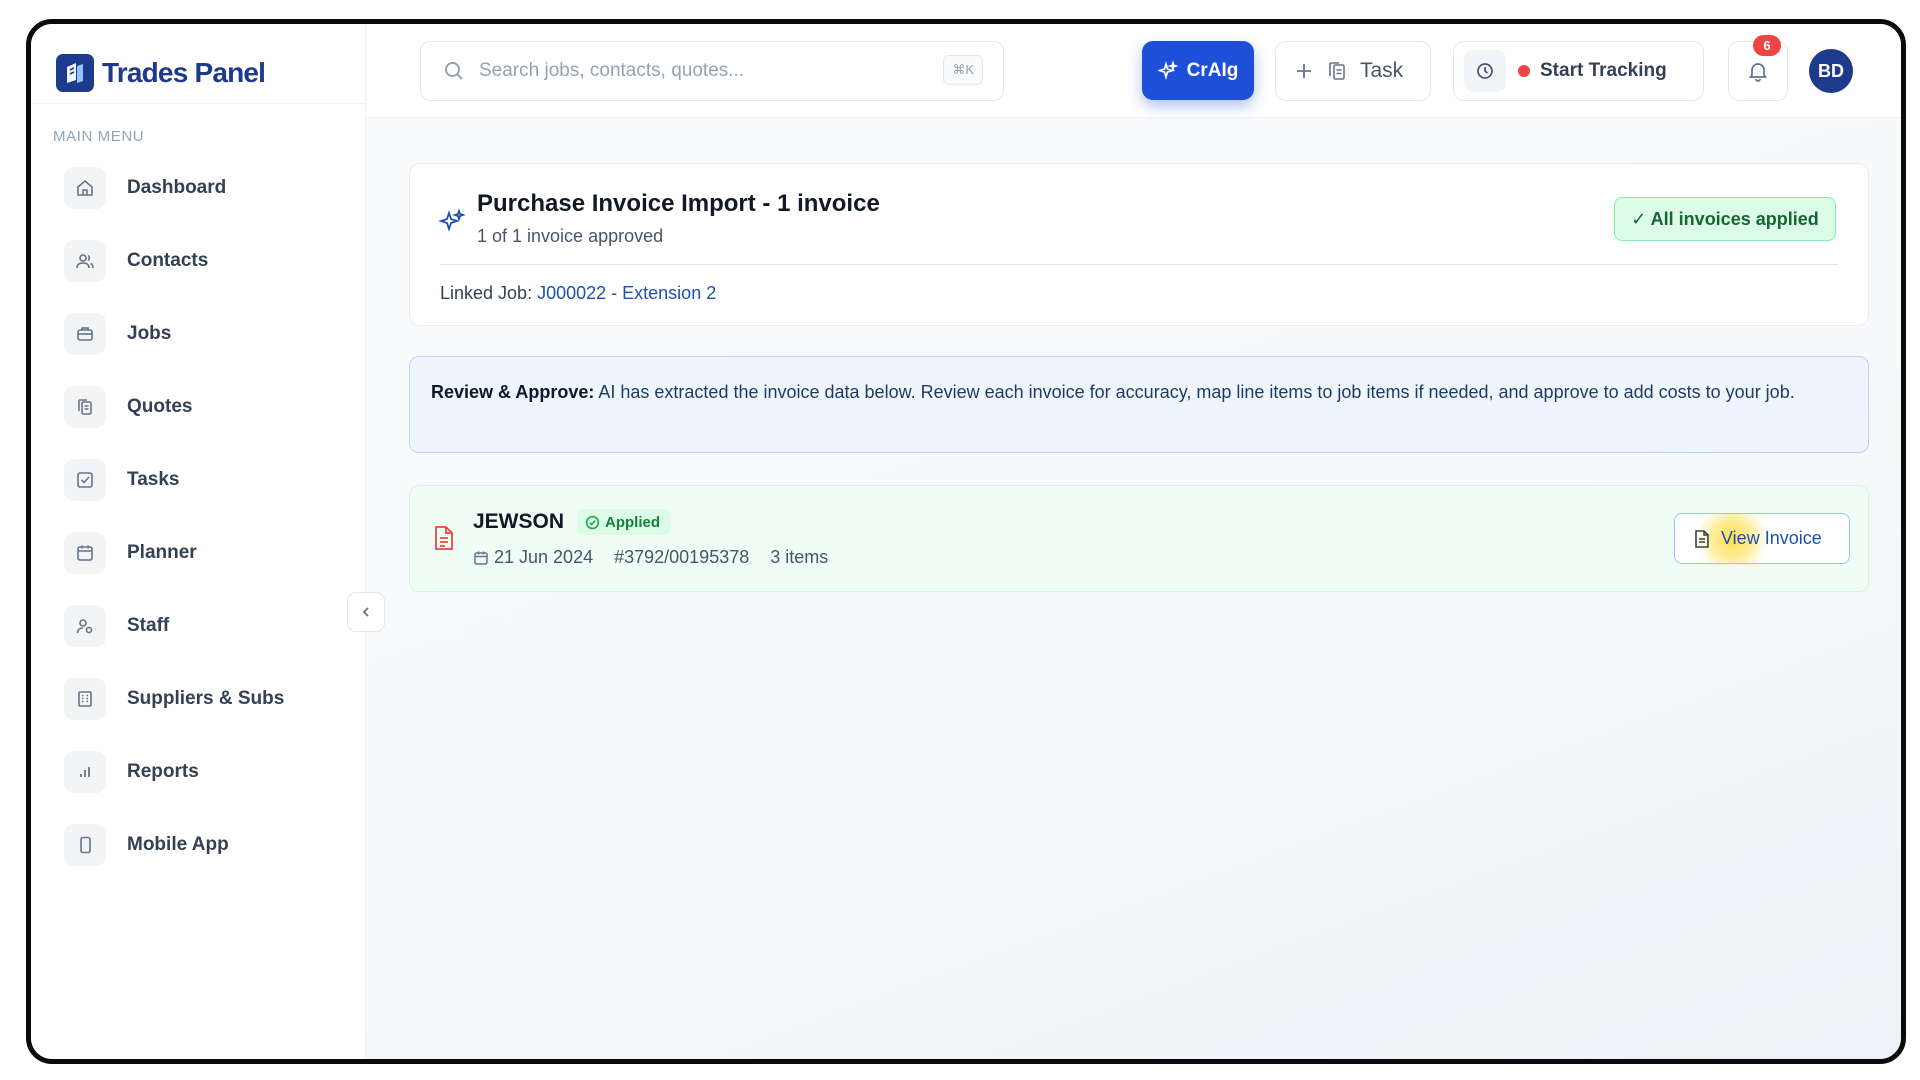 The height and width of the screenshot is (1080, 1920). What do you see at coordinates (544, 557) in the screenshot?
I see `invoice-date: 21 Jun 2024` at bounding box center [544, 557].